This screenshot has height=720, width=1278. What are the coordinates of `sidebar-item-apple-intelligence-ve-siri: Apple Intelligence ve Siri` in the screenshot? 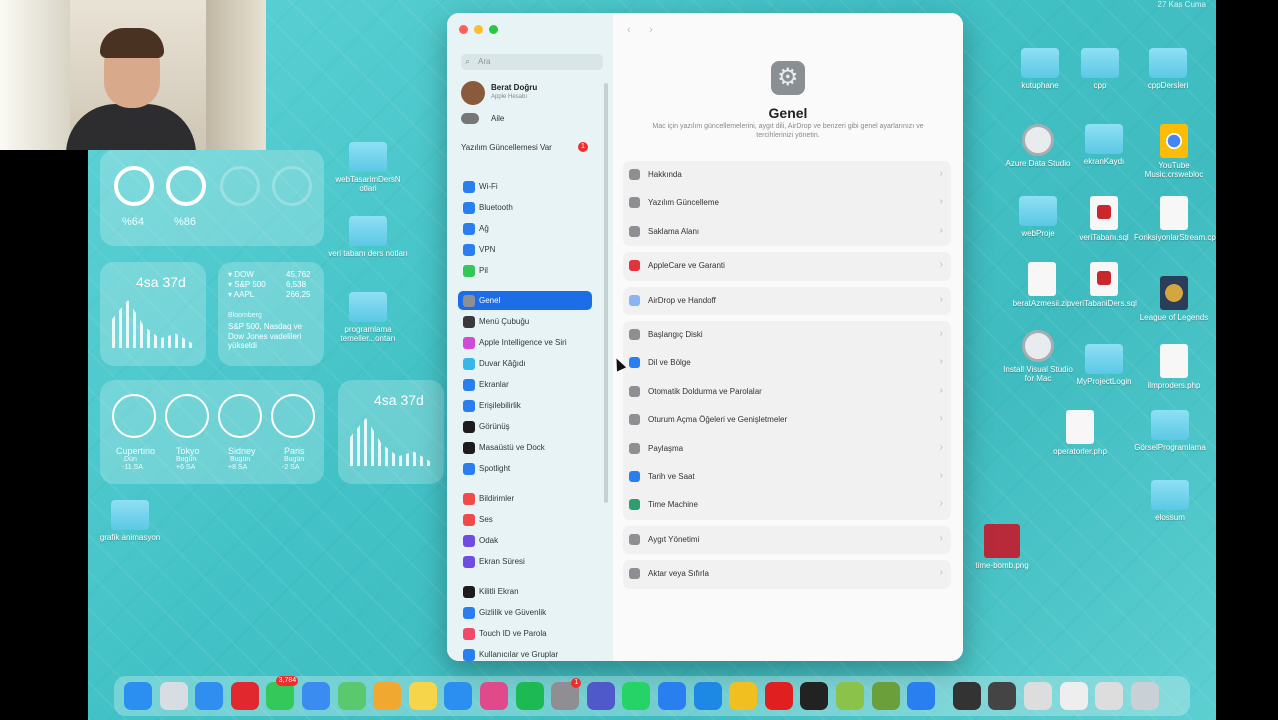 It's located at (525, 342).